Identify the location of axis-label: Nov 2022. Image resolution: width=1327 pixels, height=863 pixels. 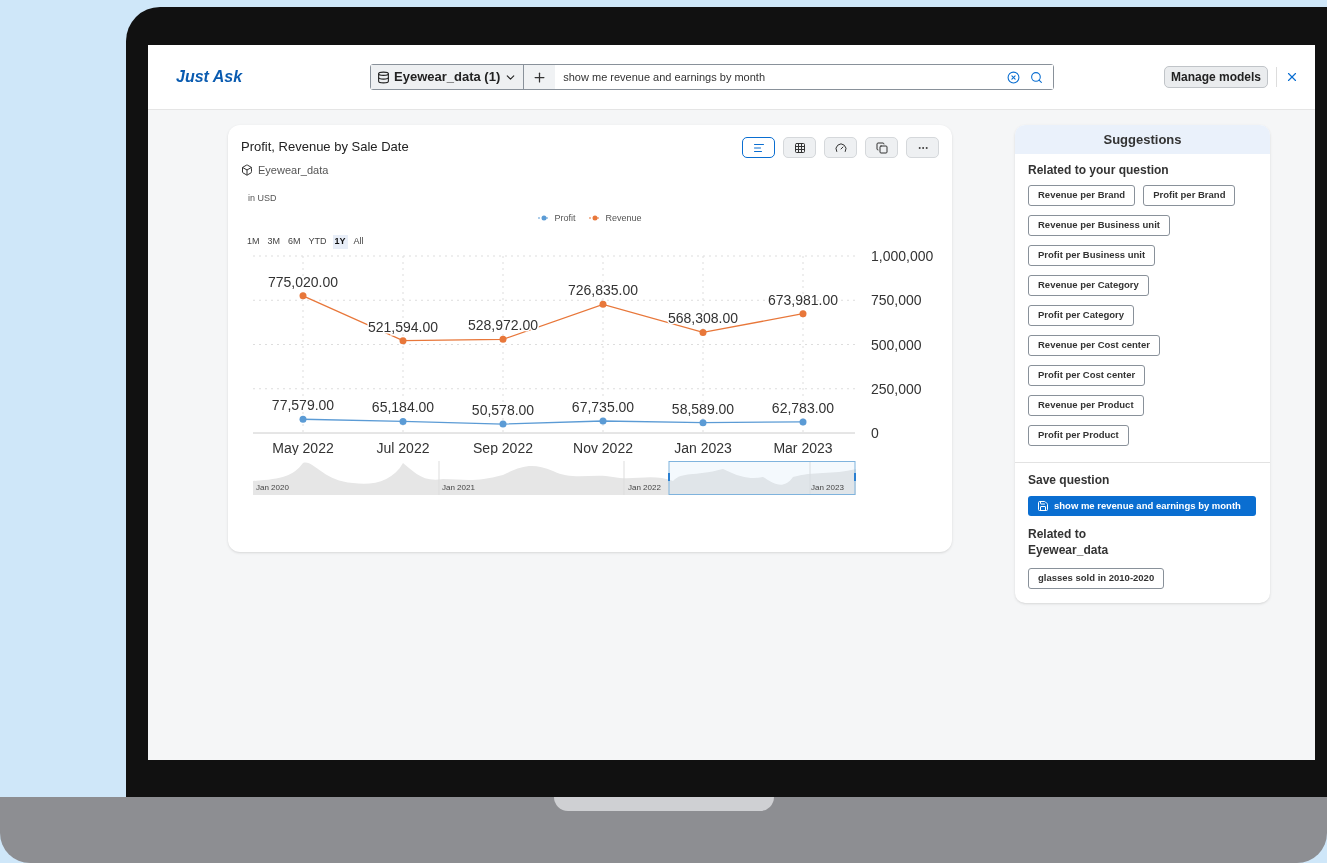
(603, 447).